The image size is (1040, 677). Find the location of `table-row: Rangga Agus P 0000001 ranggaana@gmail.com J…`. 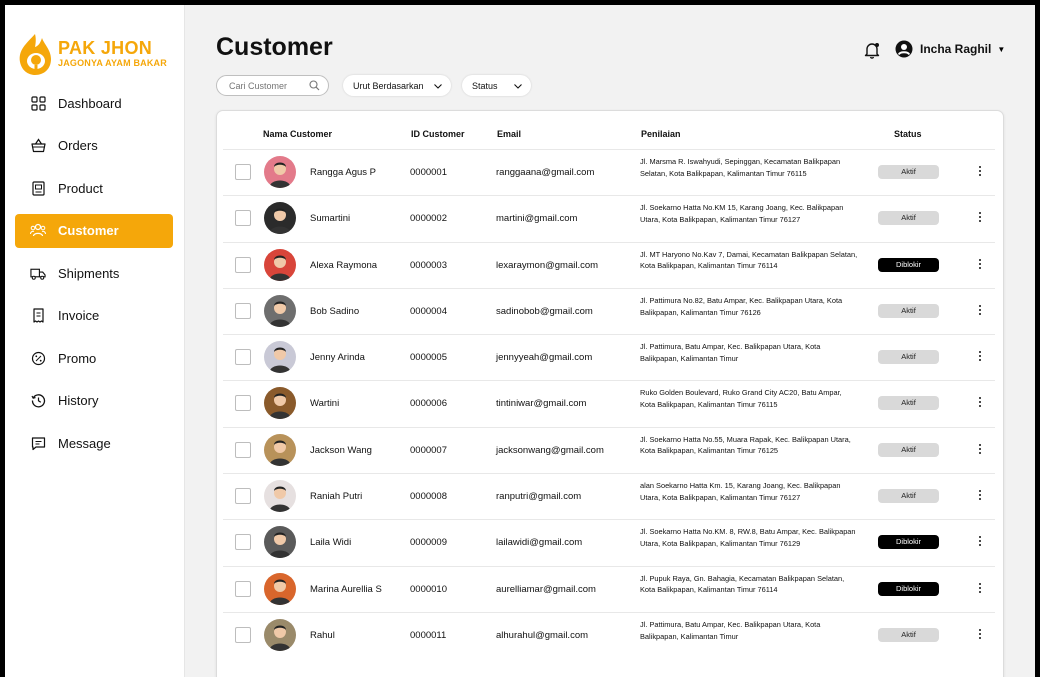

table-row: Rangga Agus P 0000001 ranggaana@gmail.com J… is located at coordinates (609, 172).